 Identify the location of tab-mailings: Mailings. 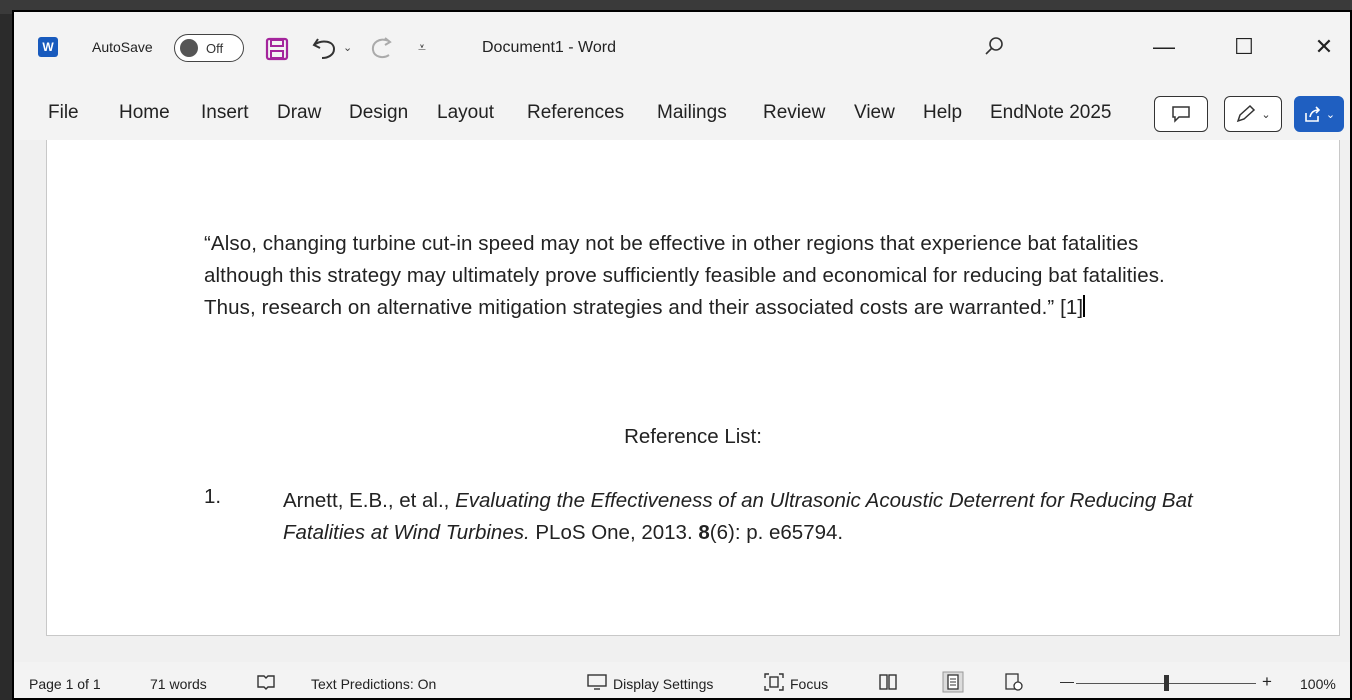
(692, 113).